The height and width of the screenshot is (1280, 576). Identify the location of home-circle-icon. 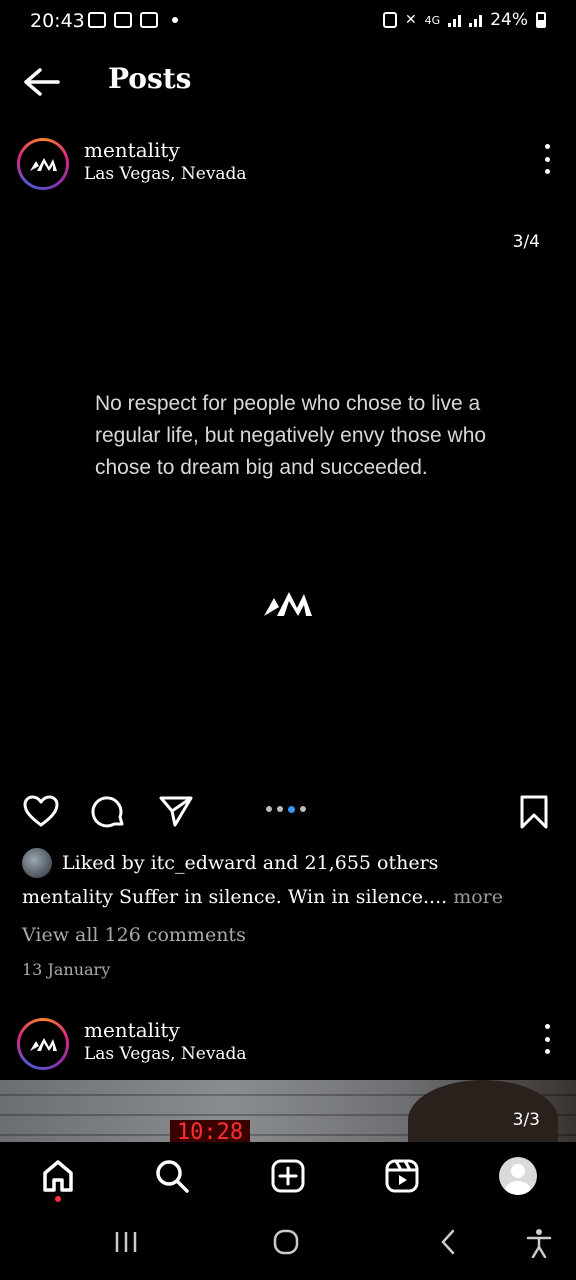
(286, 1242).